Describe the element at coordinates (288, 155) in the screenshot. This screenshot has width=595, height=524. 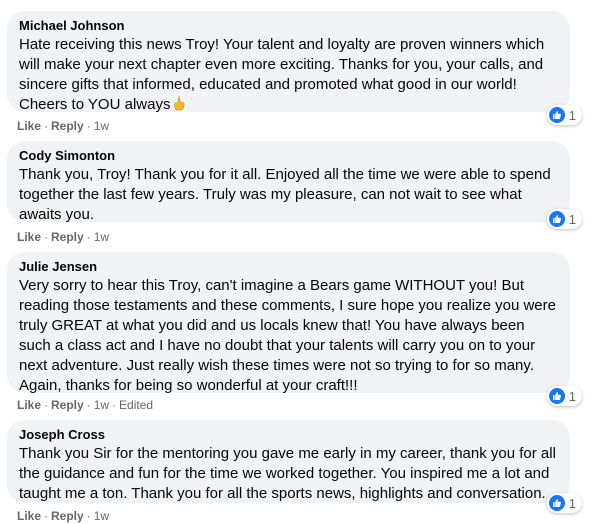
I see `comment-author: Cody Simonton` at that location.